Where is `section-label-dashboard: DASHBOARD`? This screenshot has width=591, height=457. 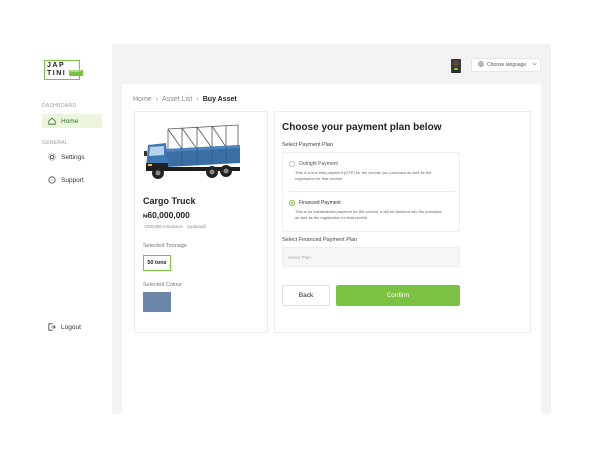
section-label-dashboard: DASHBOARD is located at coordinates (59, 106).